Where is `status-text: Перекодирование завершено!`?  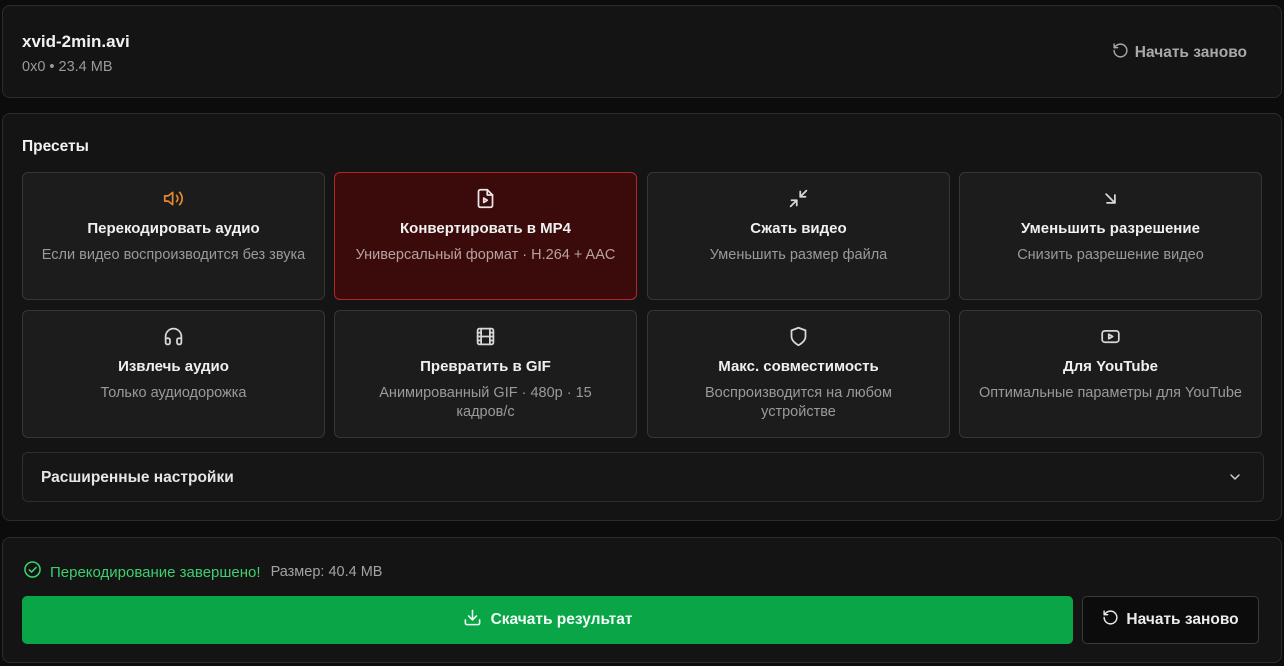
status-text: Перекодирование завершено! is located at coordinates (155, 572).